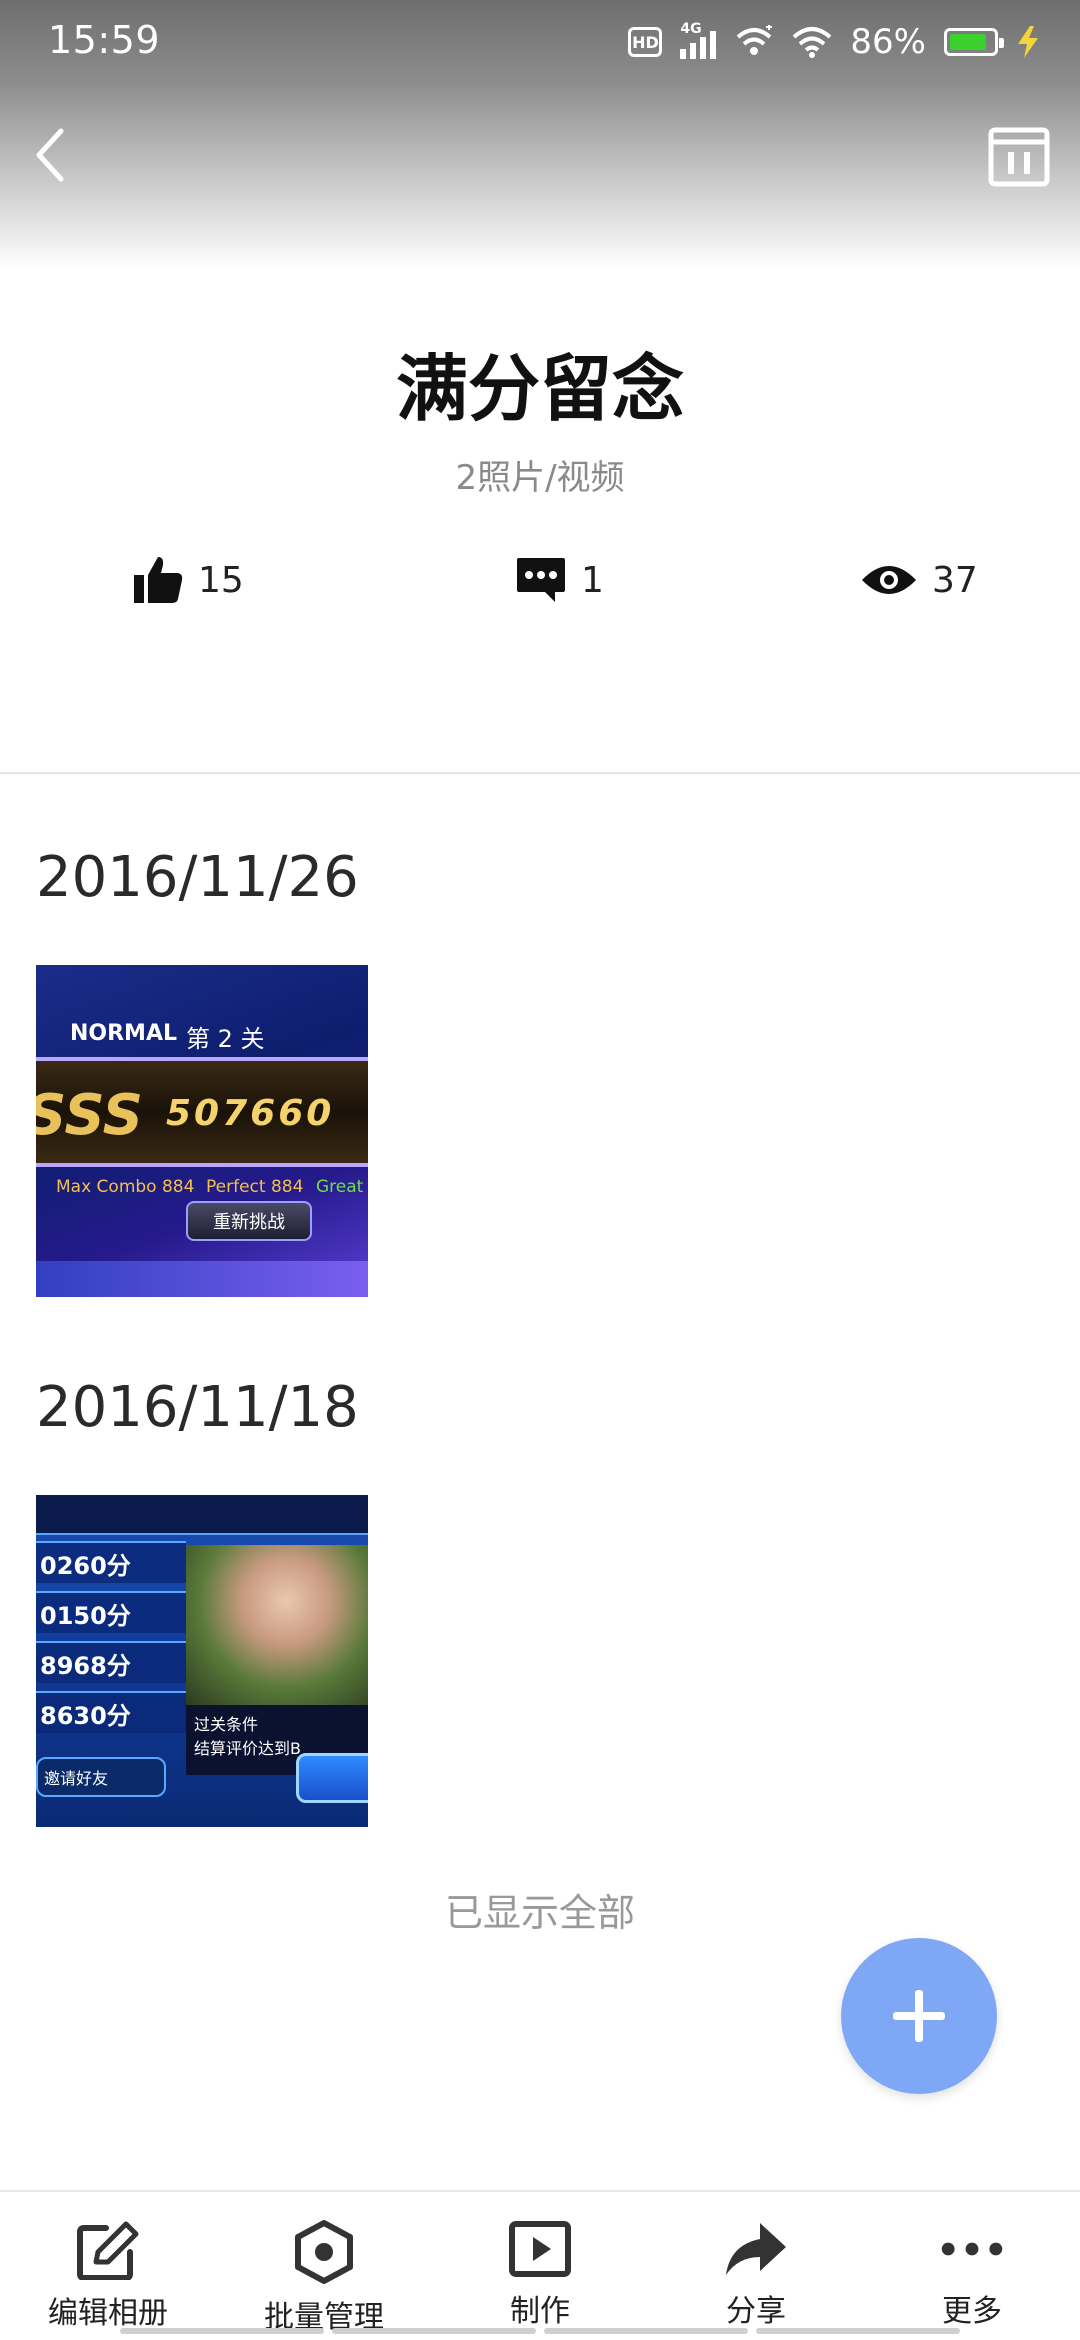 The width and height of the screenshot is (1080, 2340). What do you see at coordinates (197, 1407) in the screenshot?
I see `date-heading: 2016/11/18` at bounding box center [197, 1407].